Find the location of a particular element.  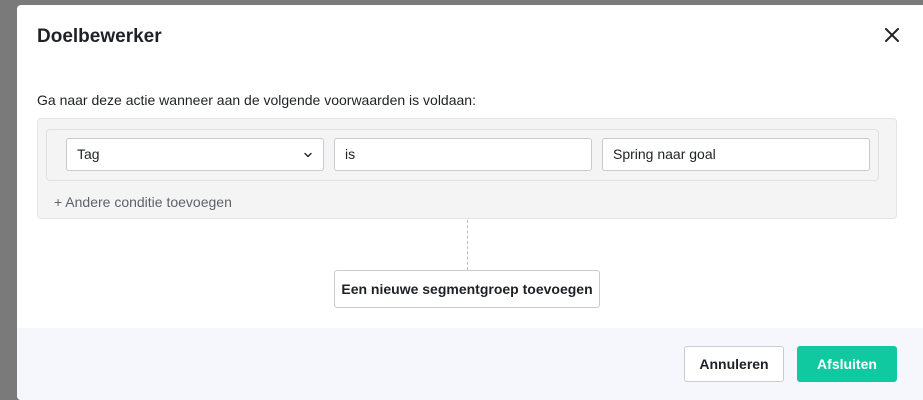

condition-field-value: Tag is located at coordinates (88, 154).